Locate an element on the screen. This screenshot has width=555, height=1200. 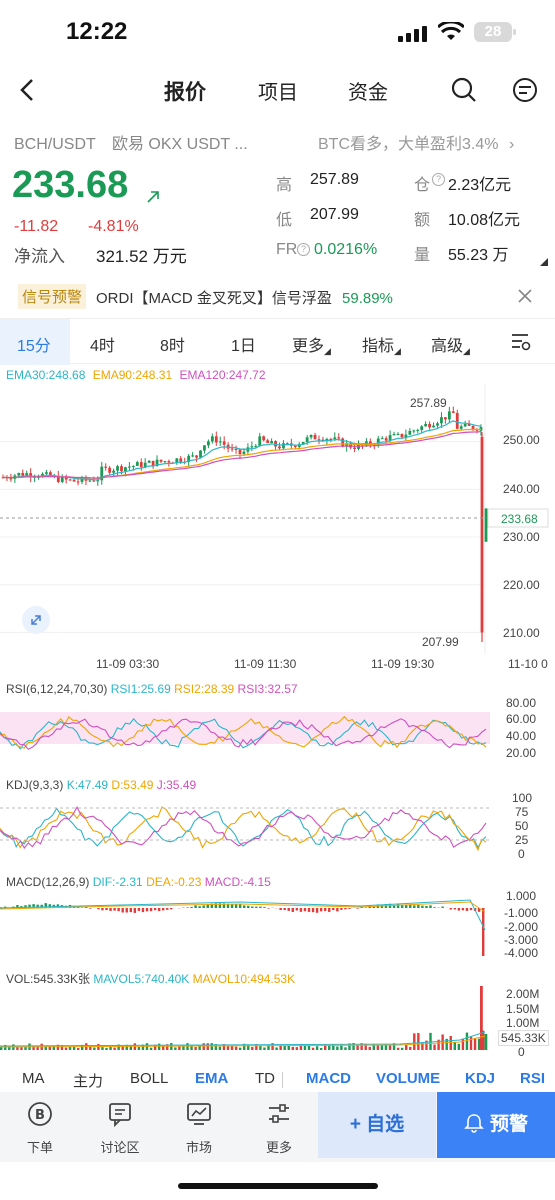
ind-tab-macd: MACD is located at coordinates (328, 1078).